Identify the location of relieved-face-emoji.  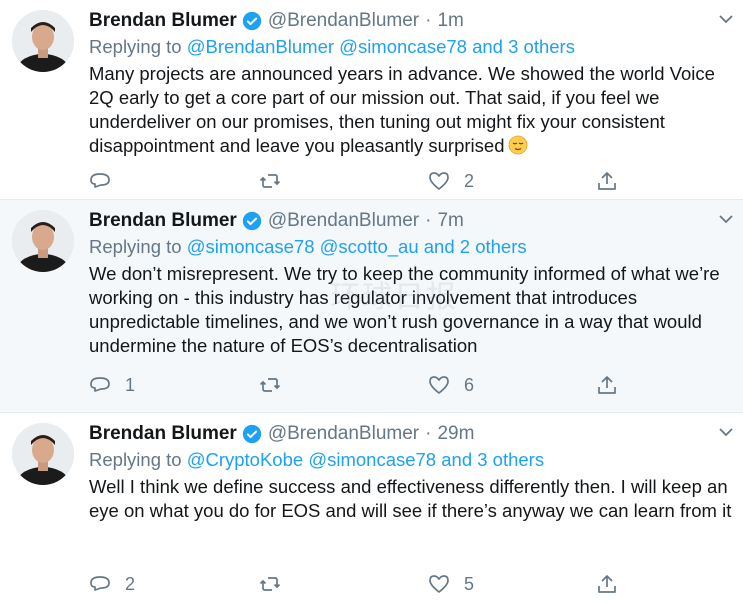
(518, 145).